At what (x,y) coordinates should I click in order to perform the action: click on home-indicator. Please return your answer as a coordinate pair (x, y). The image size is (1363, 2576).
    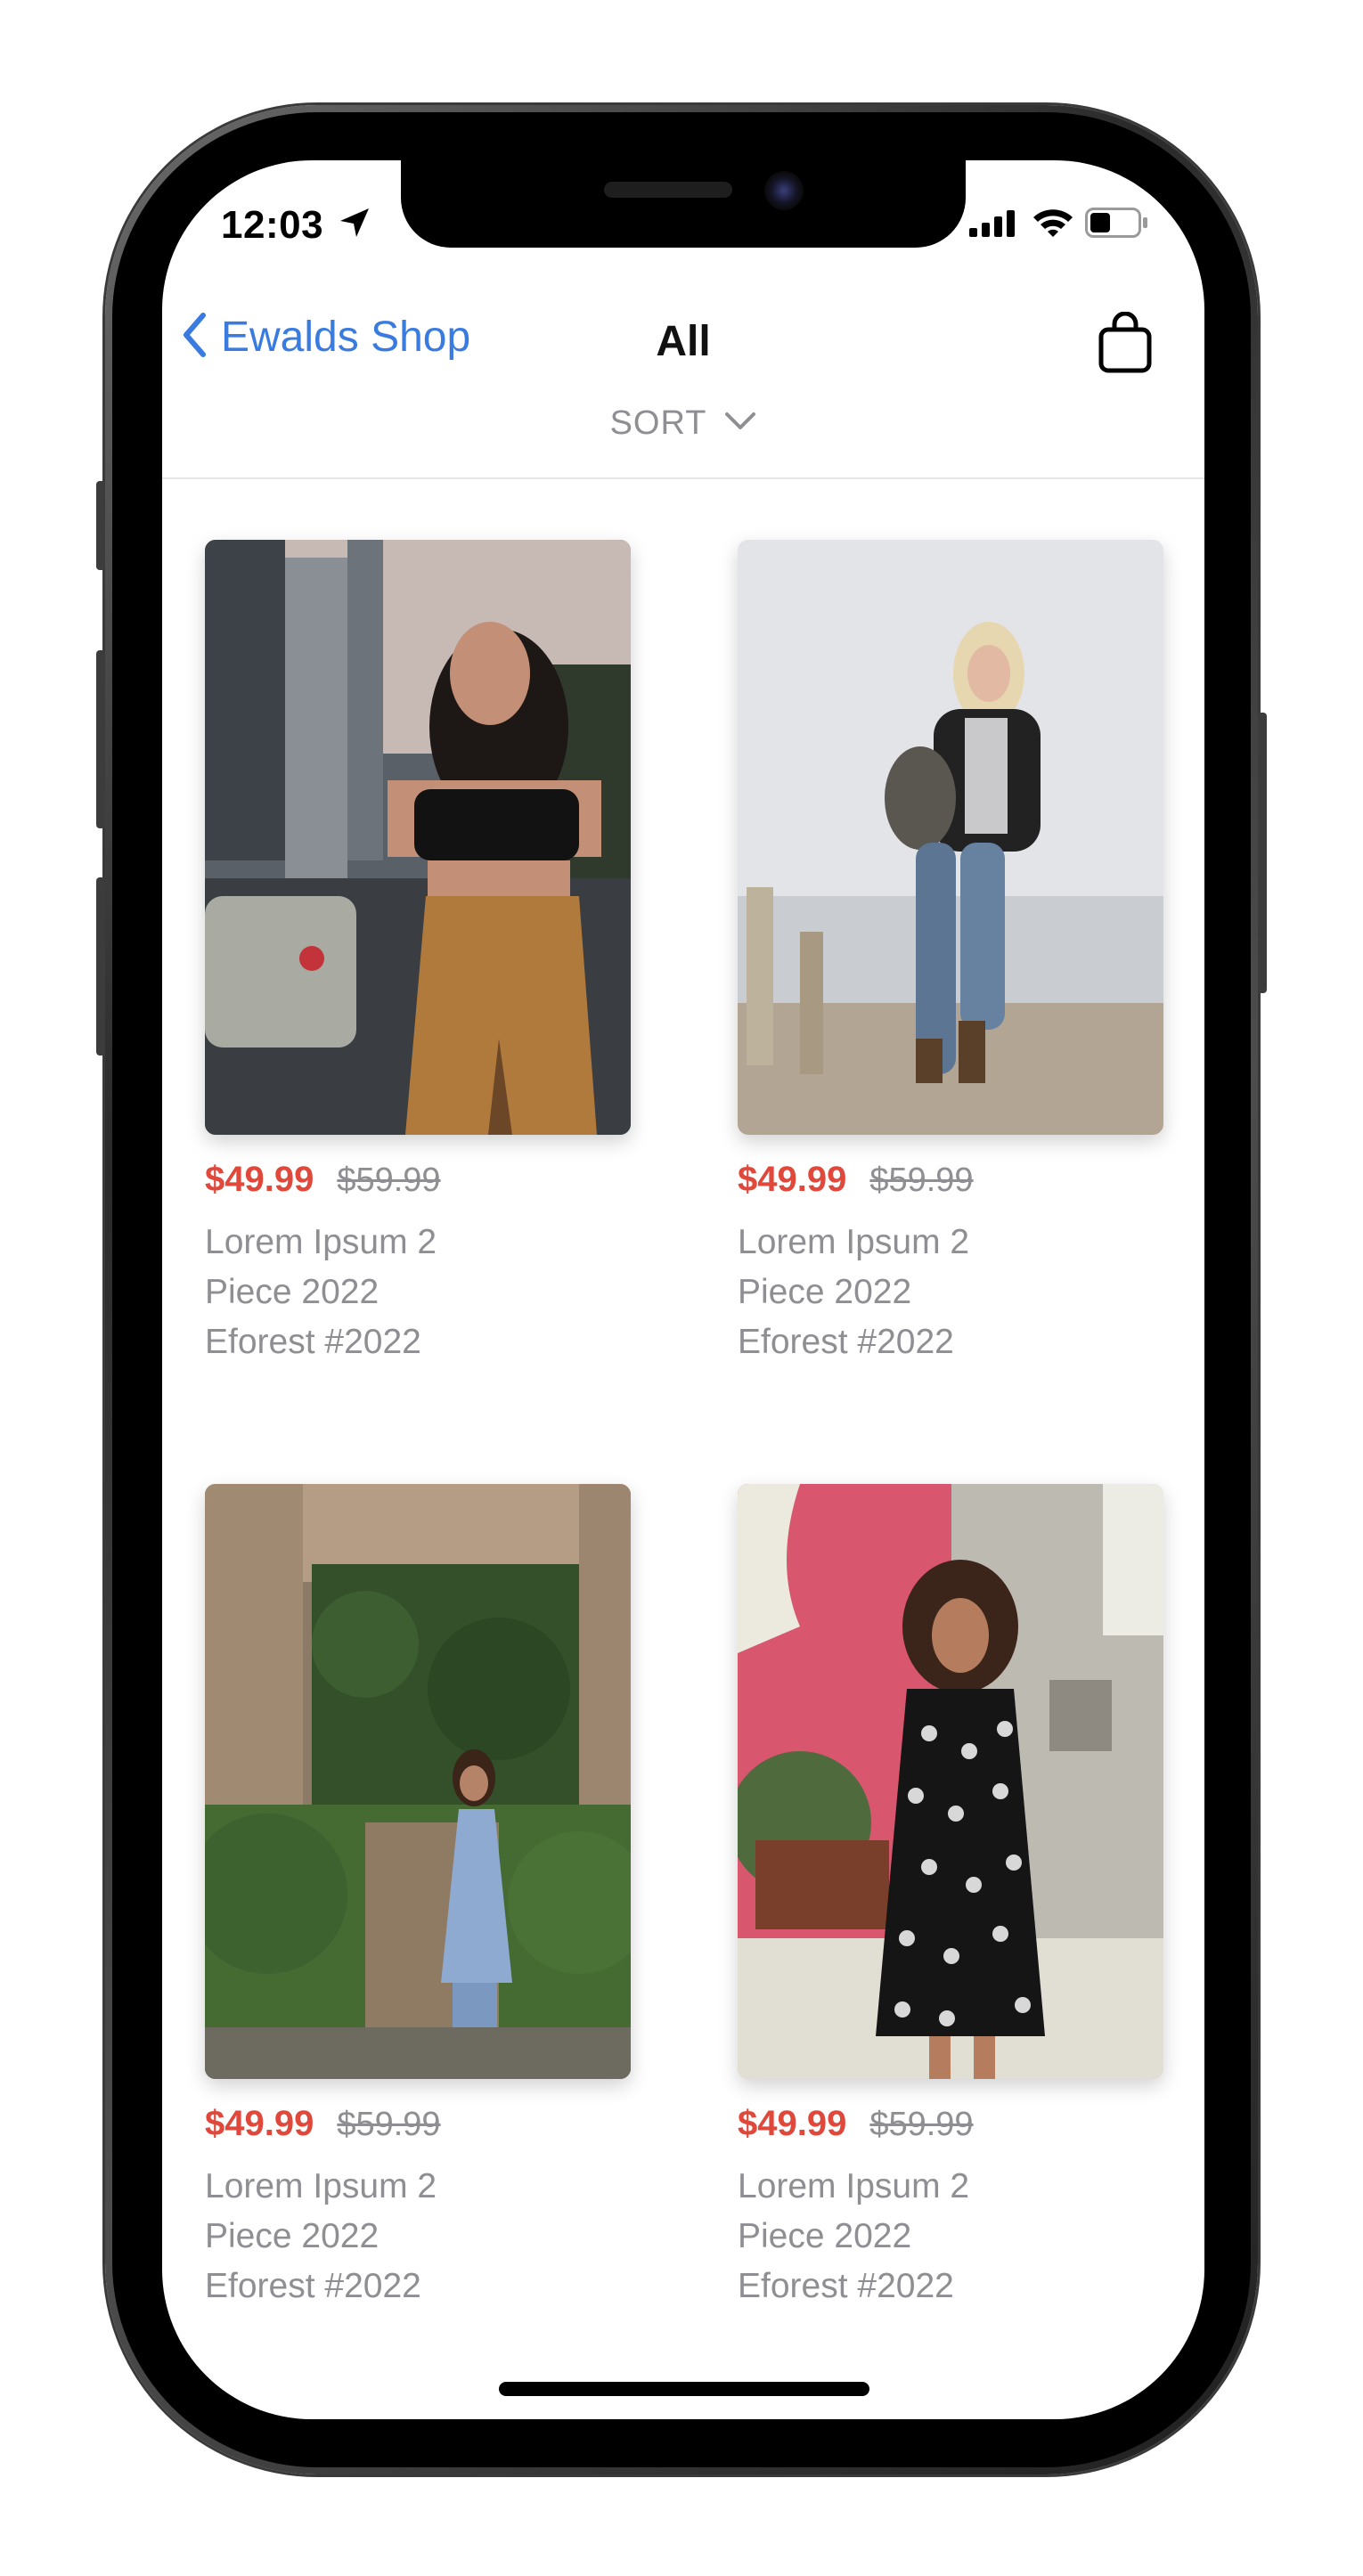
    Looking at the image, I should click on (684, 2389).